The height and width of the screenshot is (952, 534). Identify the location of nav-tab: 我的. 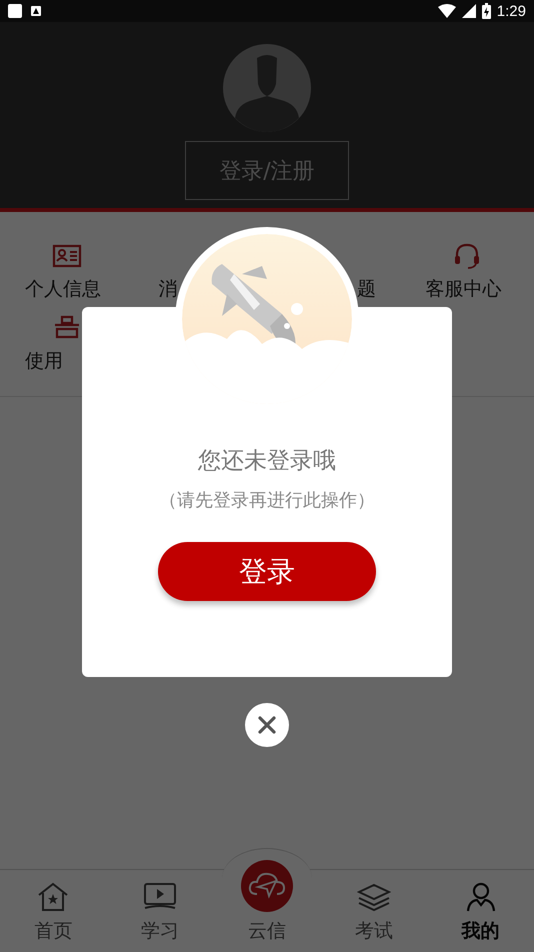
(480, 911).